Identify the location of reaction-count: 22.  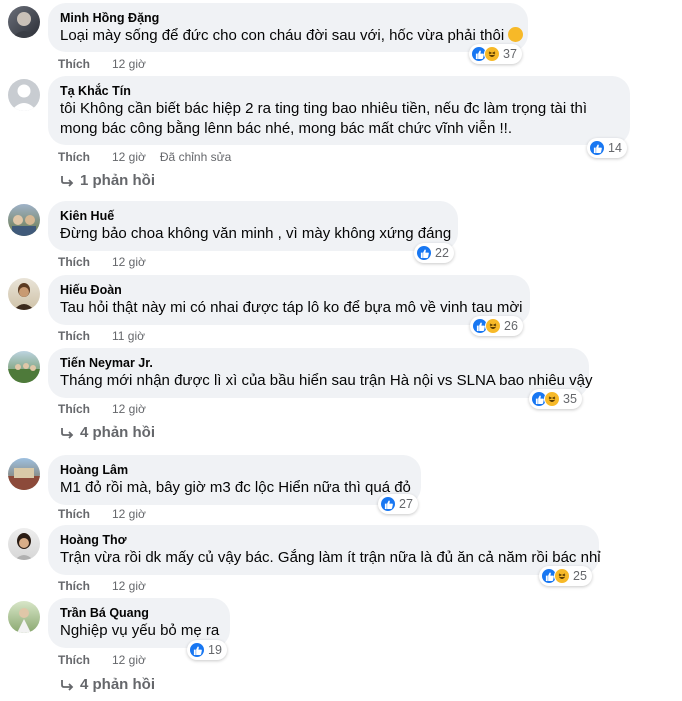
(442, 253).